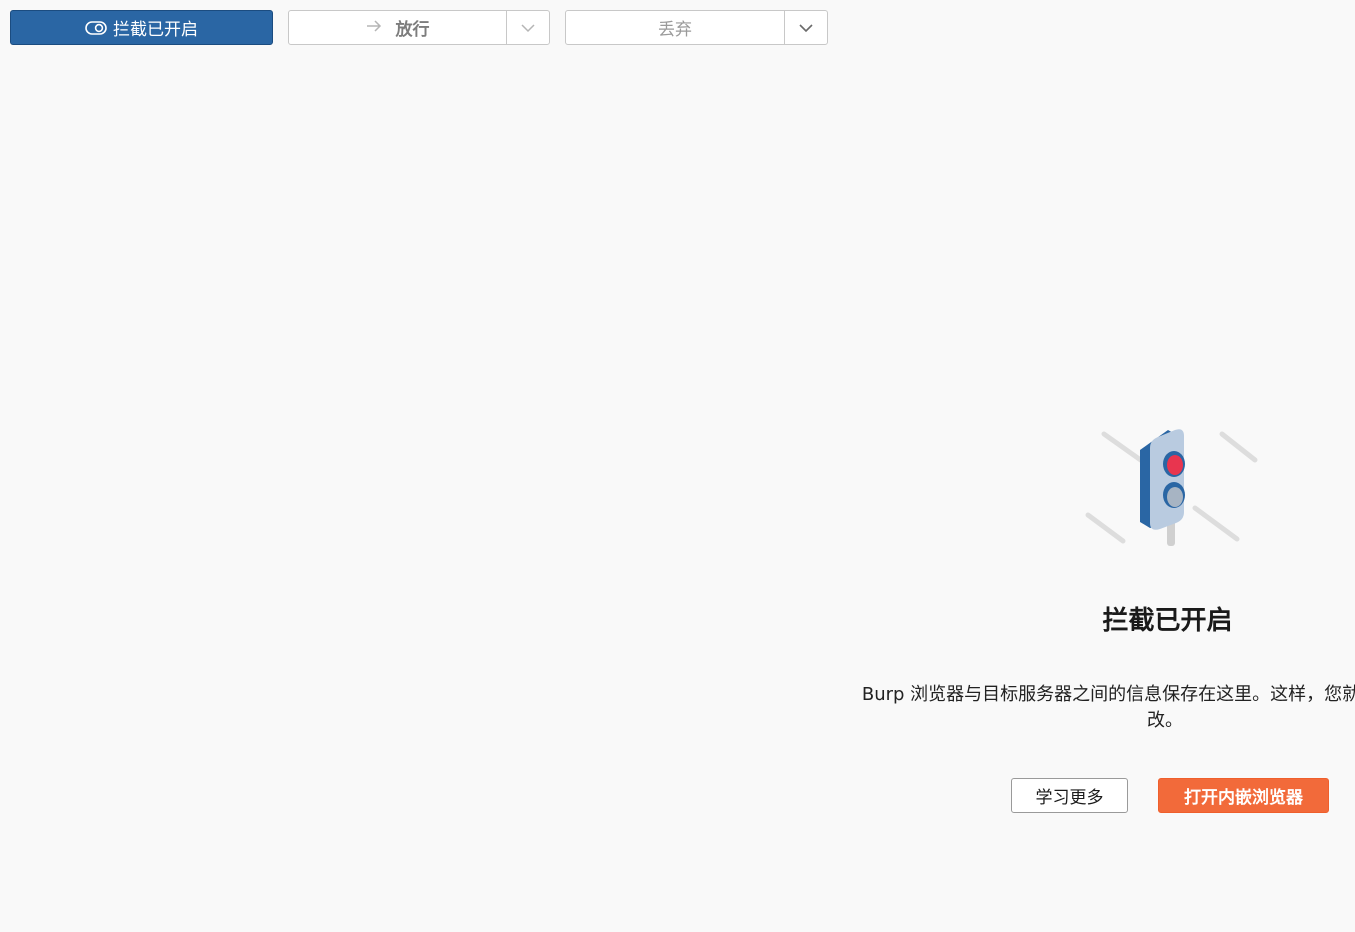 The height and width of the screenshot is (932, 1355). Describe the element at coordinates (1167, 621) in the screenshot. I see `empty-state-title: 拦截已开启` at that location.